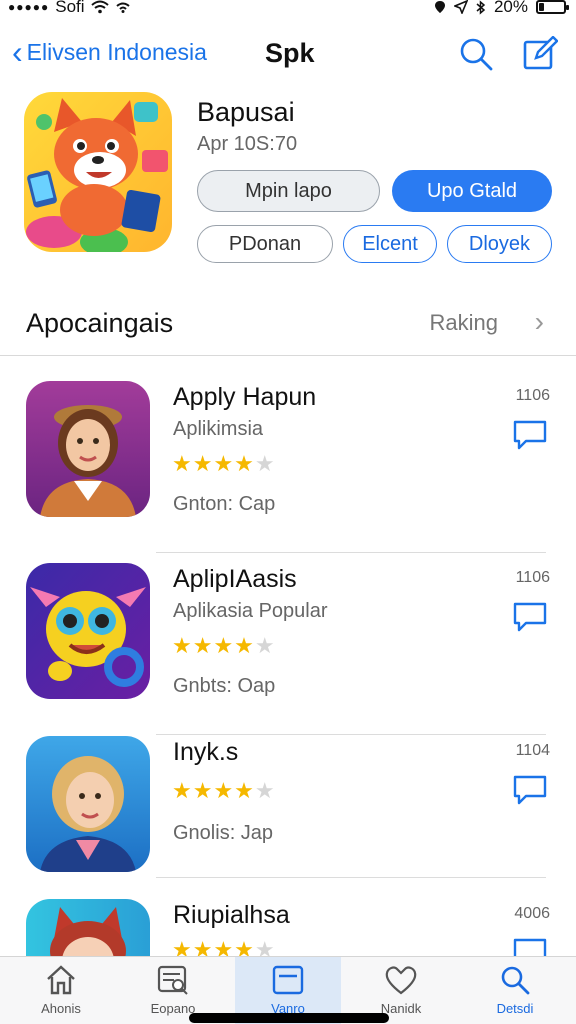  Describe the element at coordinates (218, 429) in the screenshot. I see `app-subtitle: Aplikimsia` at that location.